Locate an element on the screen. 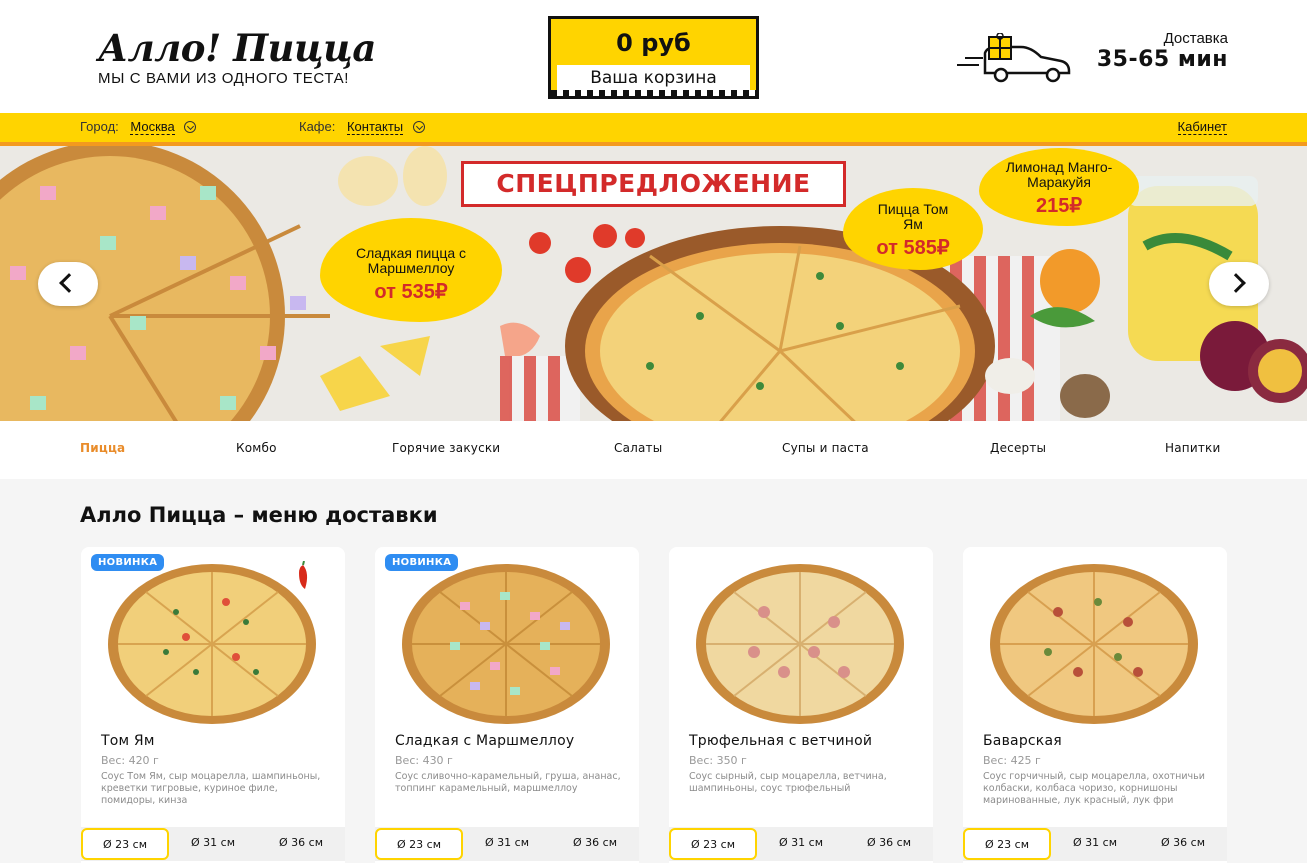 Image resolution: width=1307 pixels, height=863 pixels. category-hot-snacks: Горячие закуски is located at coordinates (446, 448).